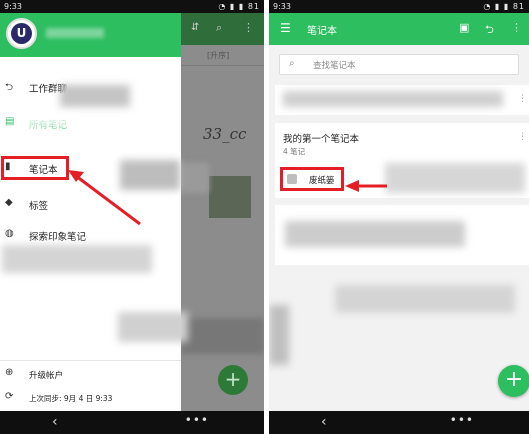 The image size is (529, 434). Describe the element at coordinates (366, 186) in the screenshot. I see `red-arrow-right` at that location.